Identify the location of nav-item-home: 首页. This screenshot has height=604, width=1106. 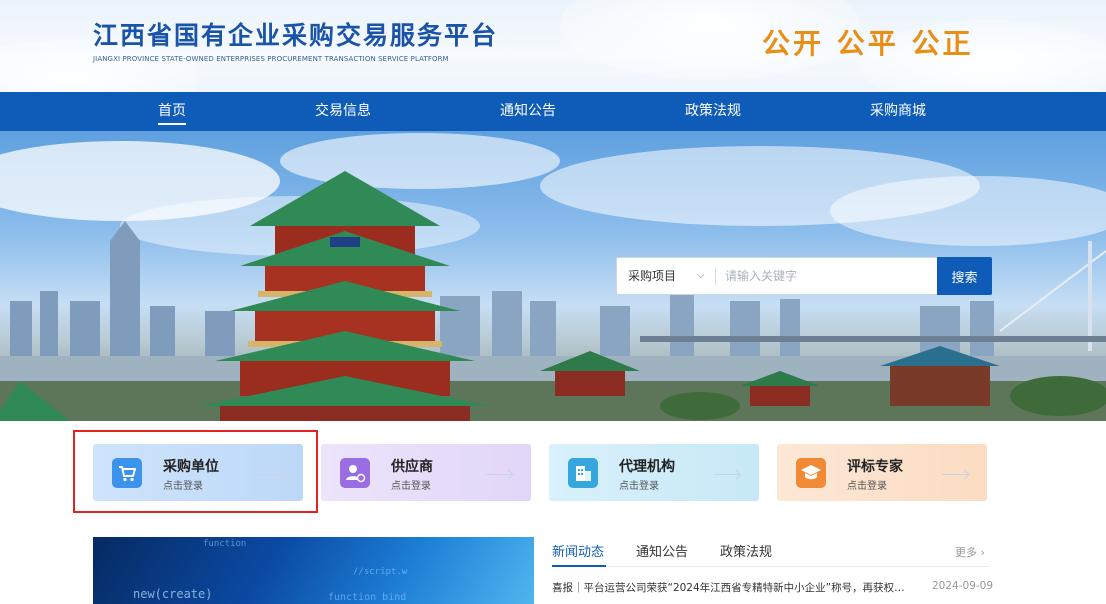
(172, 111).